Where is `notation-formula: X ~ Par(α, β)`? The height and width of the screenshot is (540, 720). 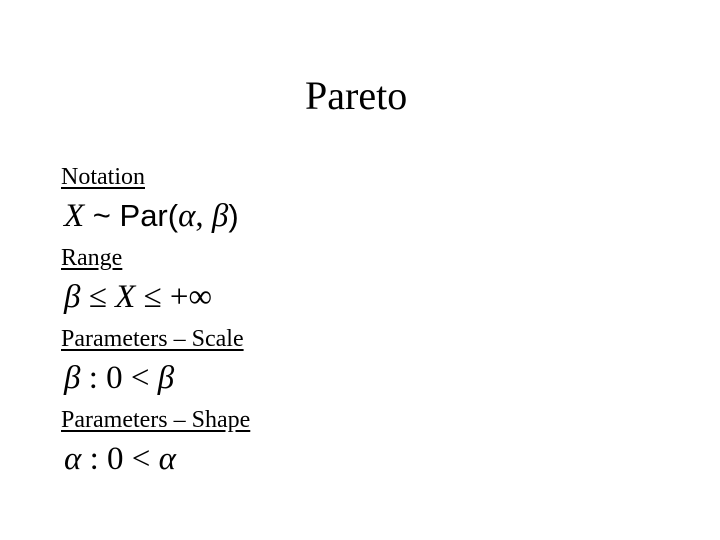 notation-formula: X ~ Par(α, β) is located at coordinates (151, 216).